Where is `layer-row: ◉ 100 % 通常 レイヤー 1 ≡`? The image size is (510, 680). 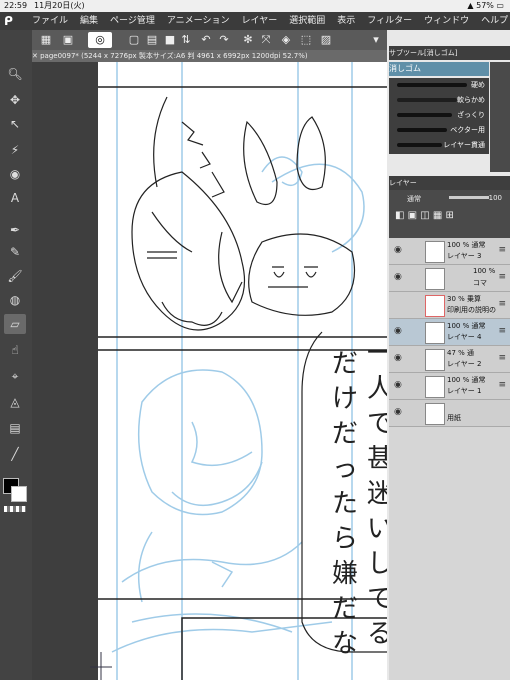
layer-row: ◉ 100 % 通常 レイヤー 1 ≡ is located at coordinates (449, 386).